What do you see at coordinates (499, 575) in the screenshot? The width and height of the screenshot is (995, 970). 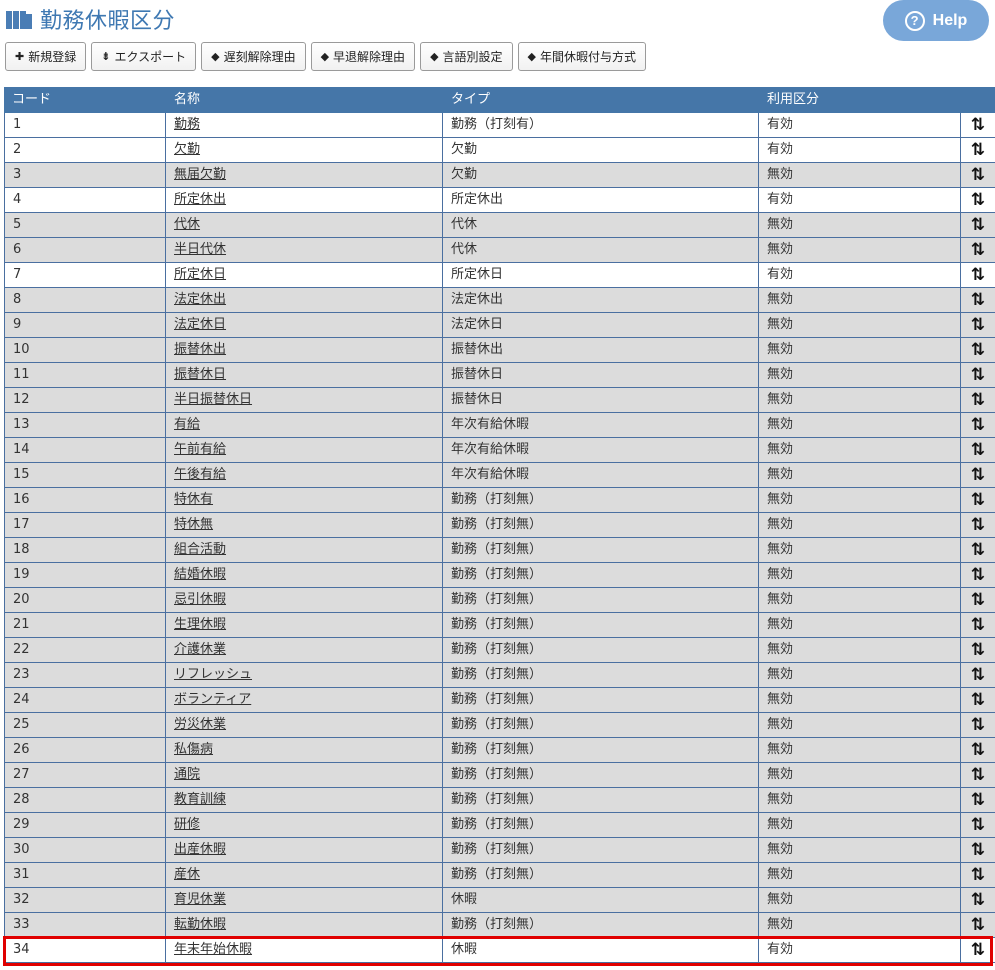 I see `table-row: 19 結婚休暇 勤務（打刻無） 無効 ⇅` at bounding box center [499, 575].